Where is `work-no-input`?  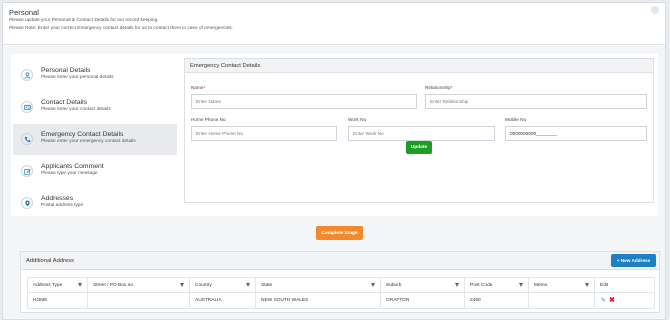
work-no-input is located at coordinates (421, 133).